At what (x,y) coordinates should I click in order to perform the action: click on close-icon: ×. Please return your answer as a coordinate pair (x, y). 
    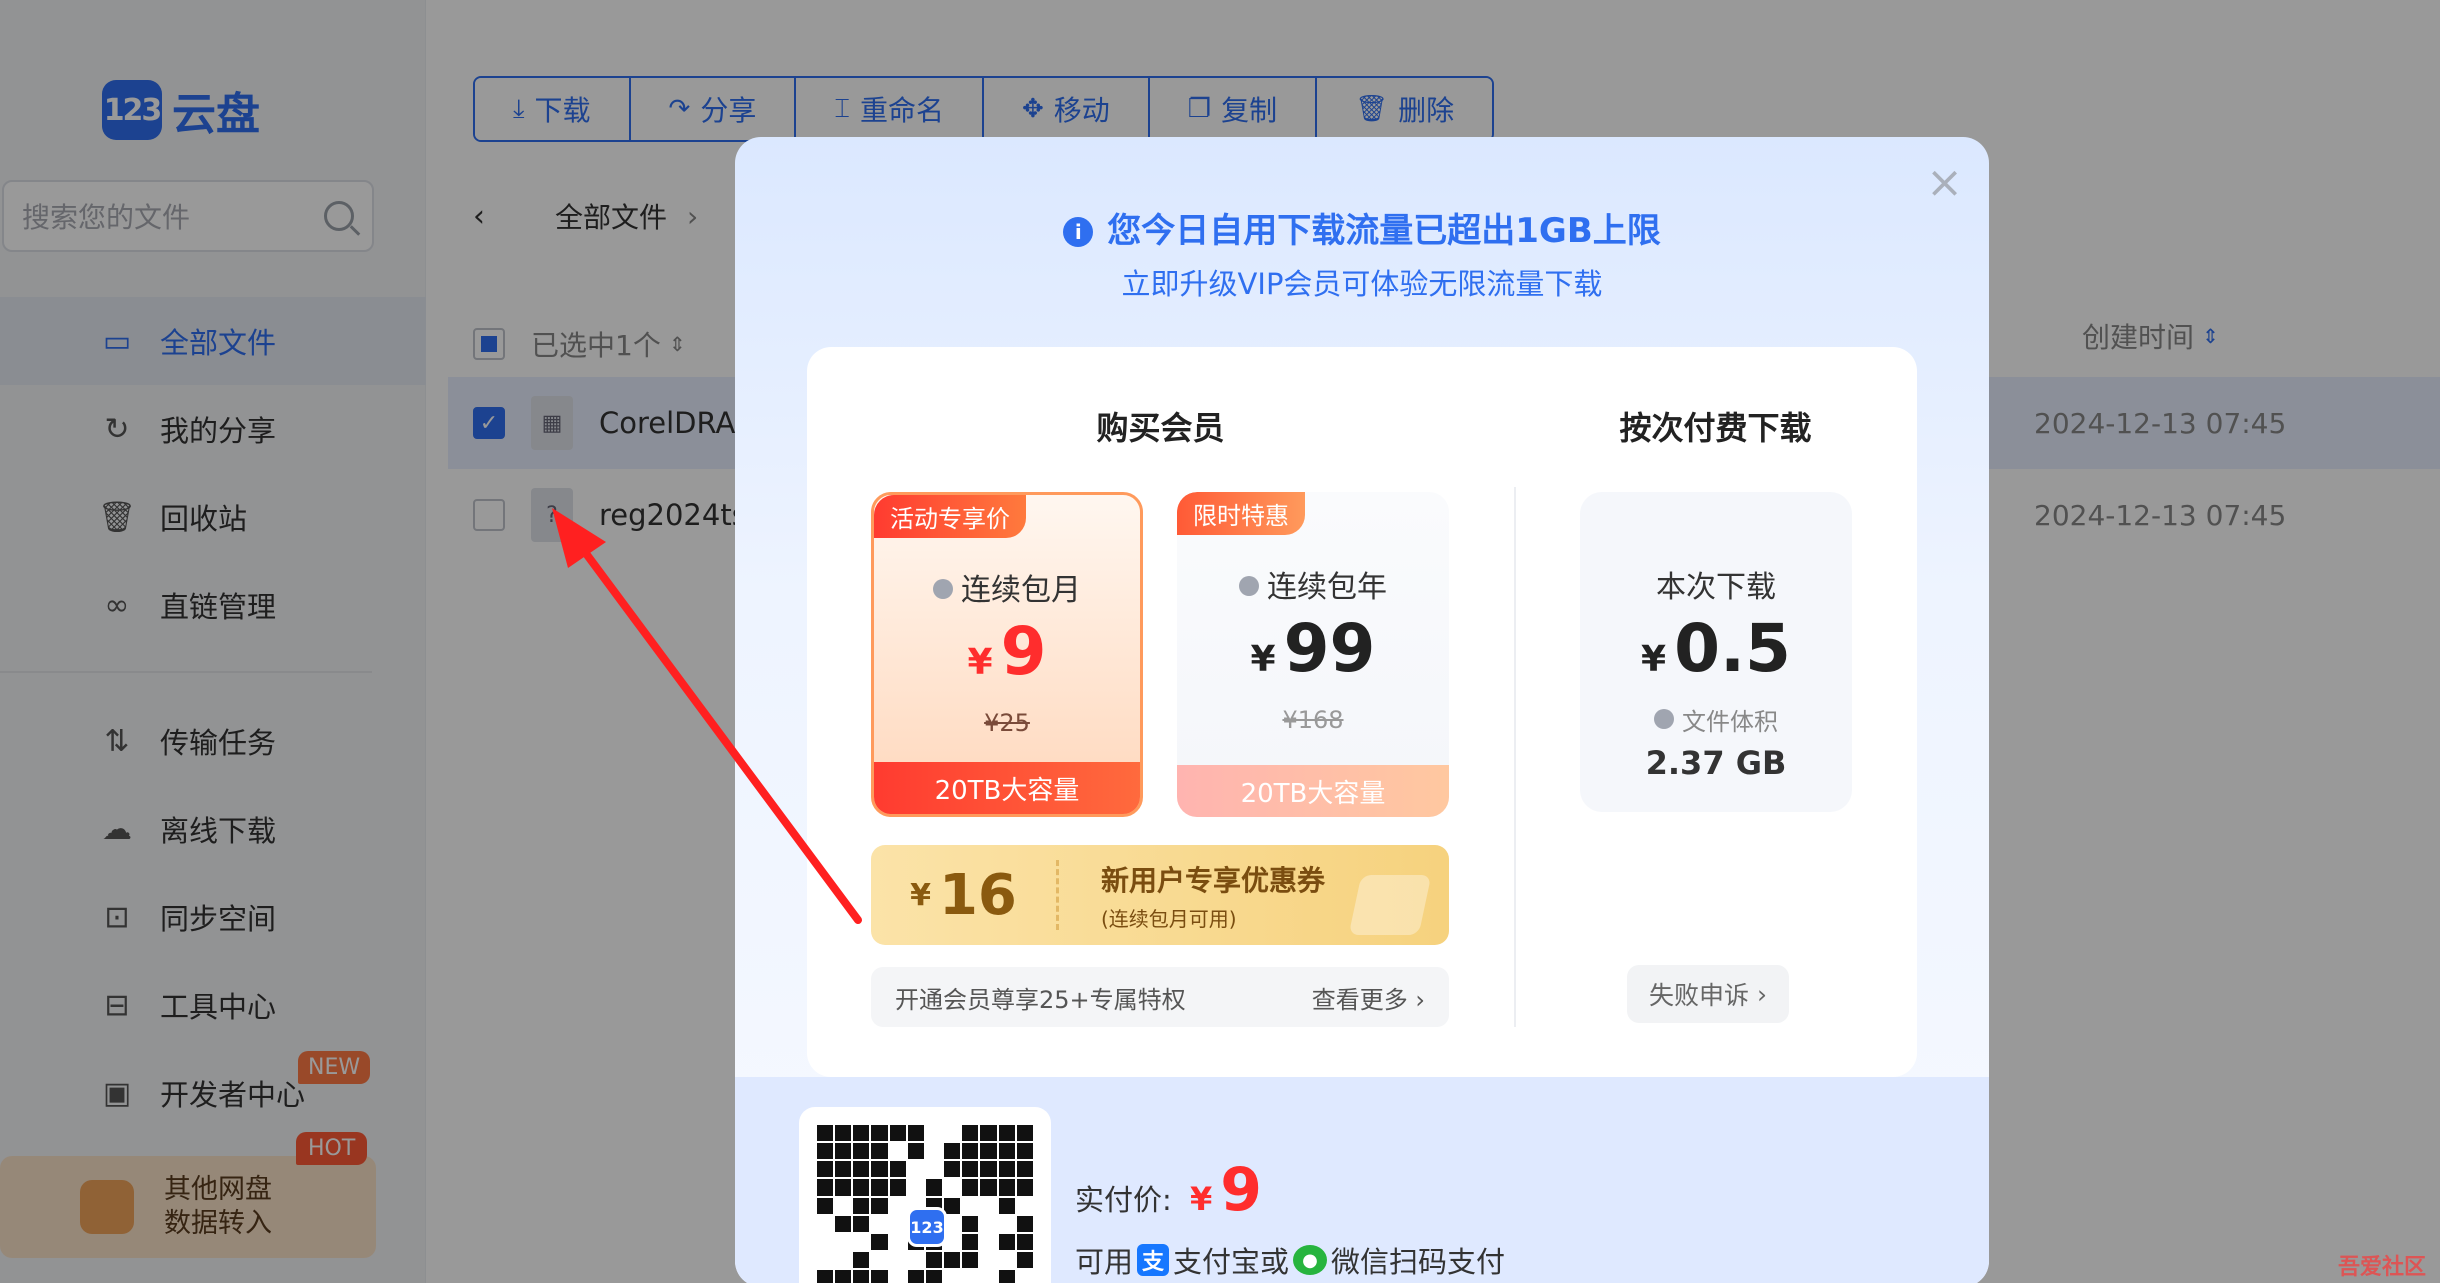
    Looking at the image, I should click on (1944, 182).